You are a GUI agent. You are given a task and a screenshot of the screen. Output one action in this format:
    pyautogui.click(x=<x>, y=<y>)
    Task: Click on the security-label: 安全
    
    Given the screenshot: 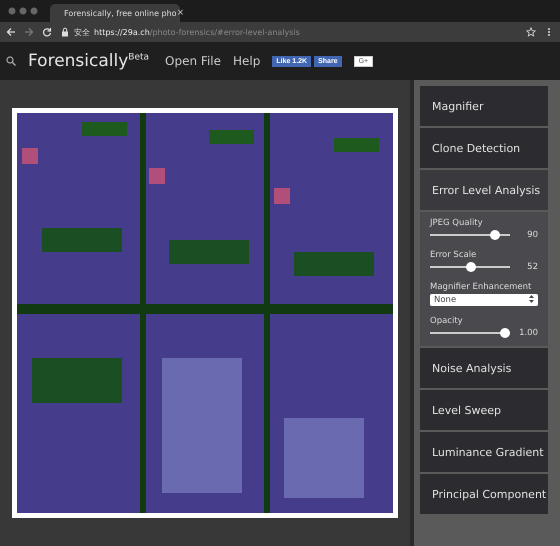 What is the action you would take?
    pyautogui.click(x=82, y=32)
    